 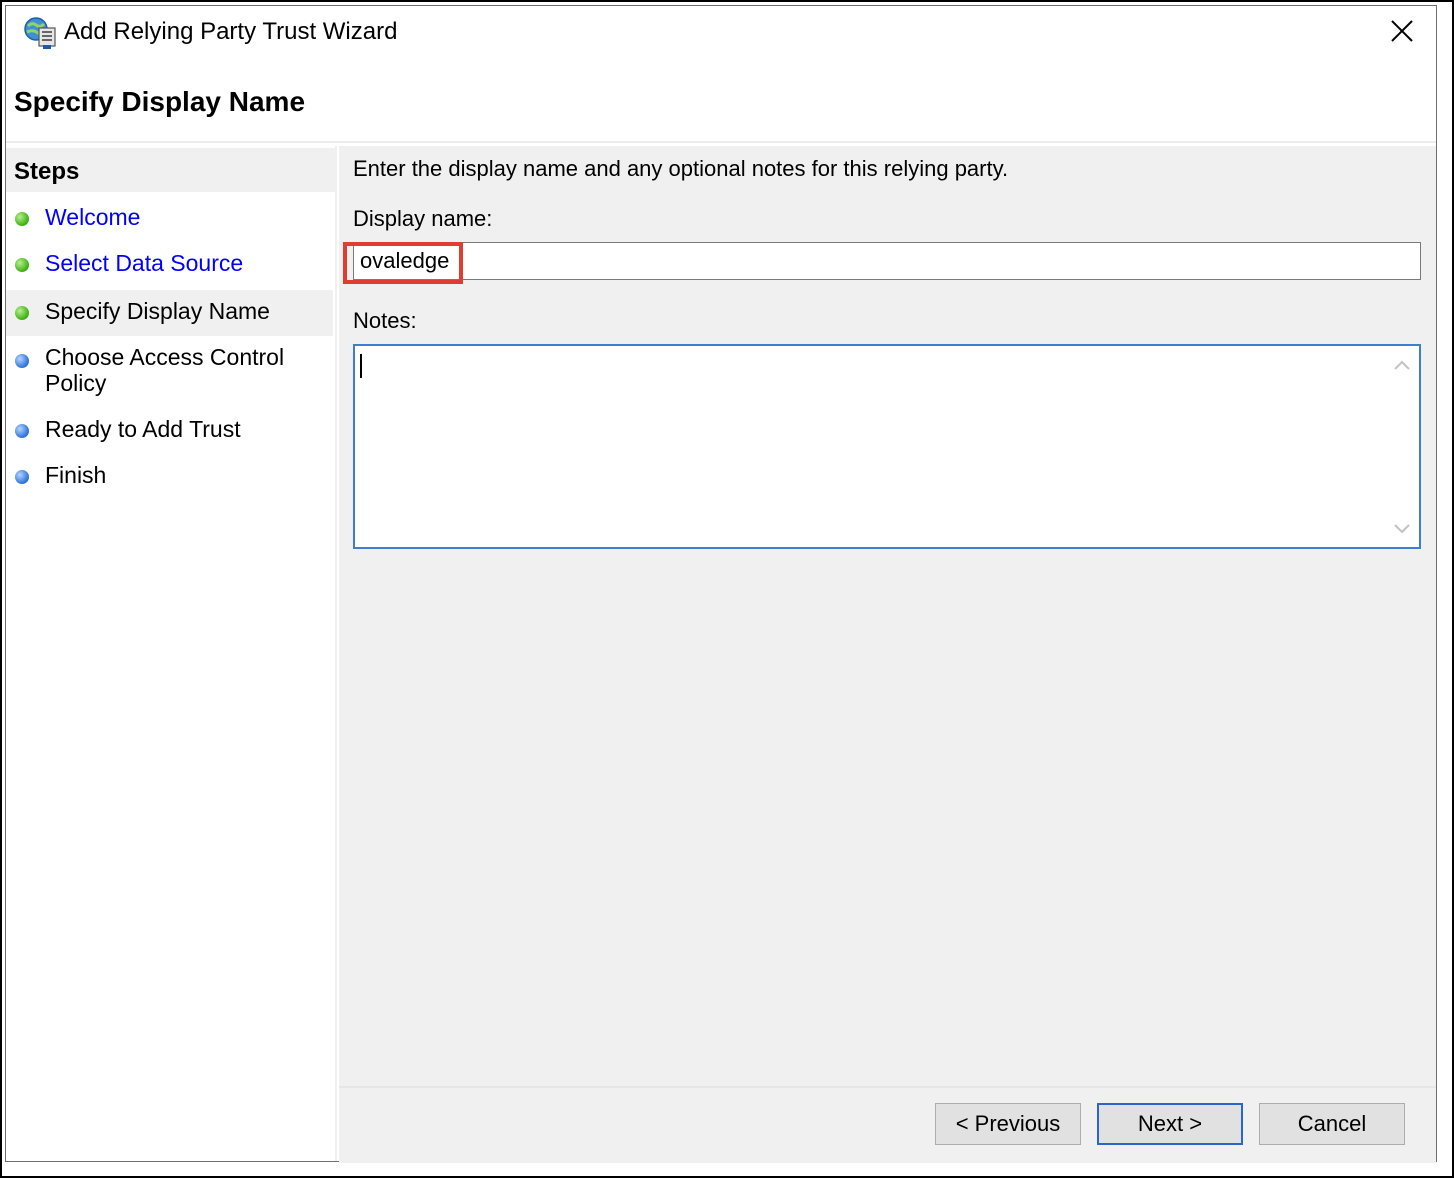 What do you see at coordinates (180, 217) in the screenshot?
I see `step-label: Welcome` at bounding box center [180, 217].